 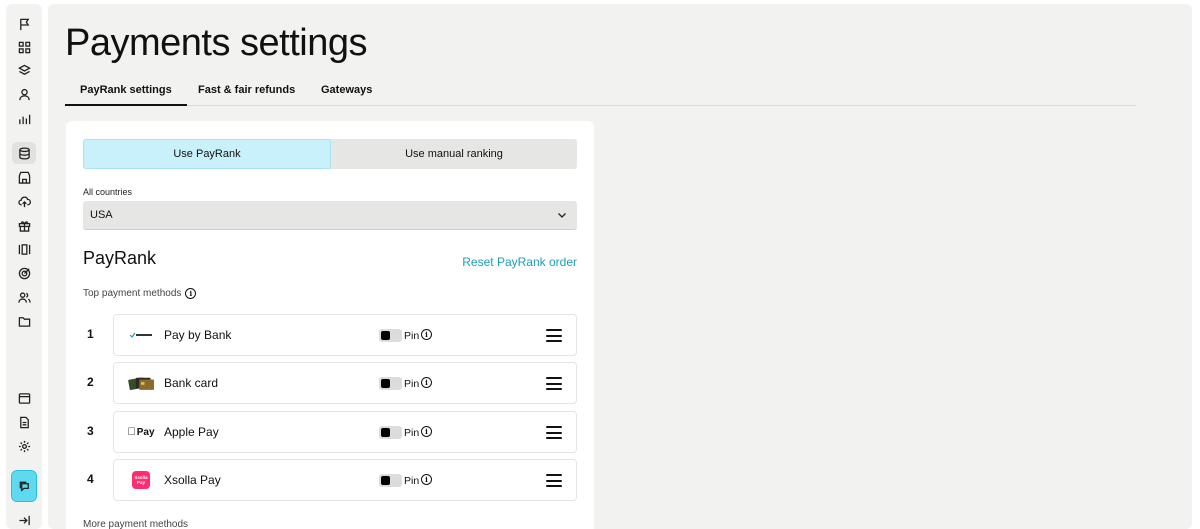 I want to click on apple-pay-logo-icon: Pay, so click(x=141, y=432).